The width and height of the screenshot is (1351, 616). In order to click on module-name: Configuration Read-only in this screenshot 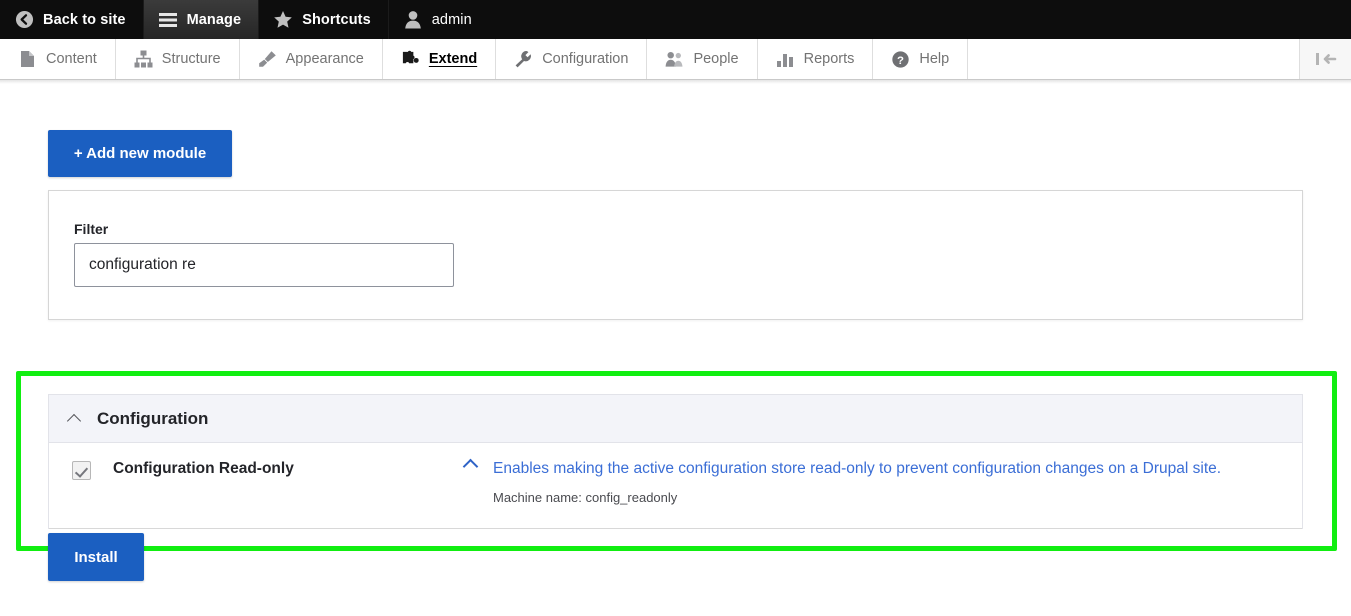, I will do `click(203, 468)`.